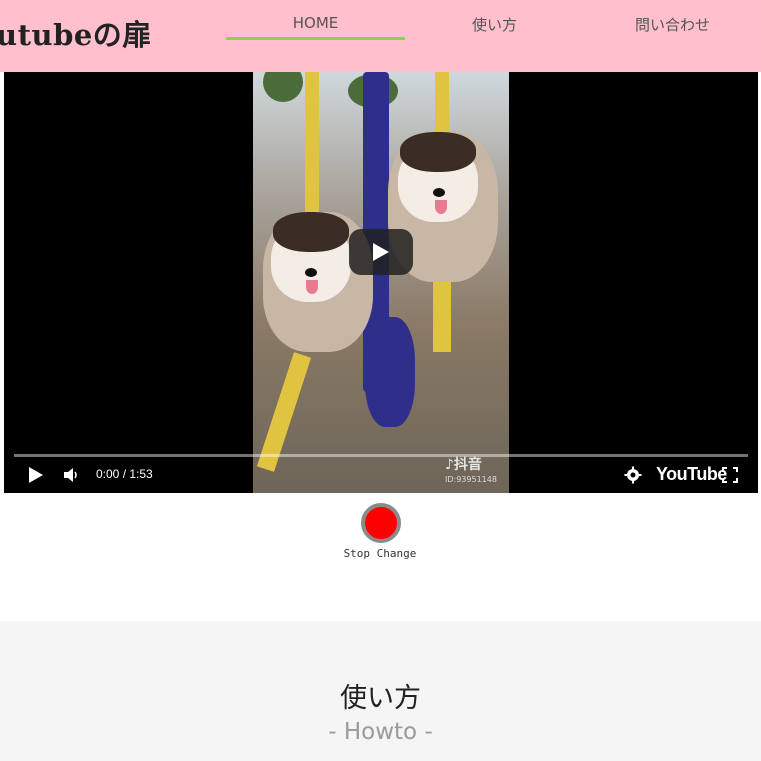  Describe the element at coordinates (315, 38) in the screenshot. I see `nav-active-underline` at that location.